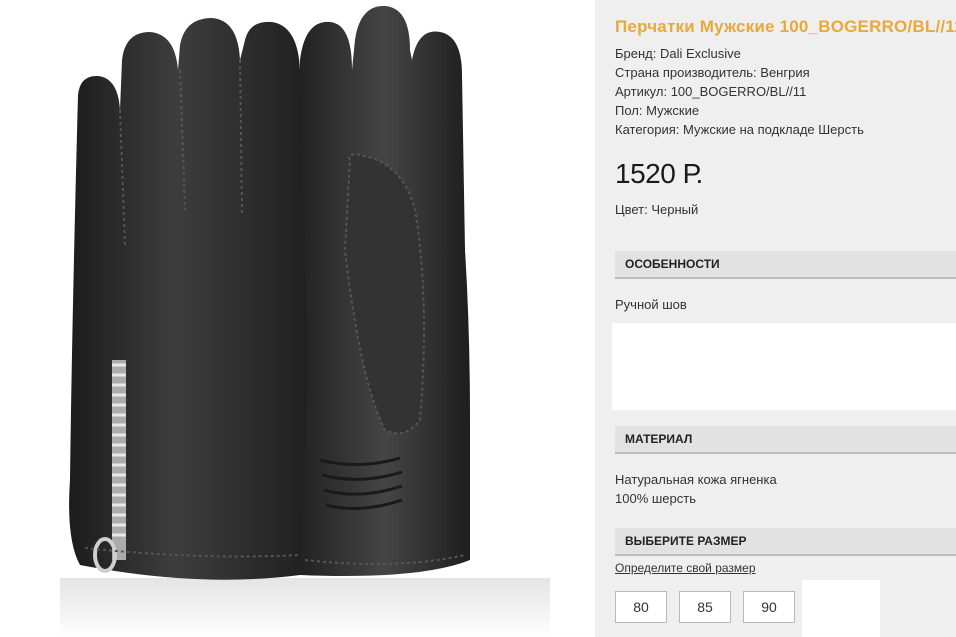  What do you see at coordinates (769, 607) in the screenshot?
I see `size-option-90: 90` at bounding box center [769, 607].